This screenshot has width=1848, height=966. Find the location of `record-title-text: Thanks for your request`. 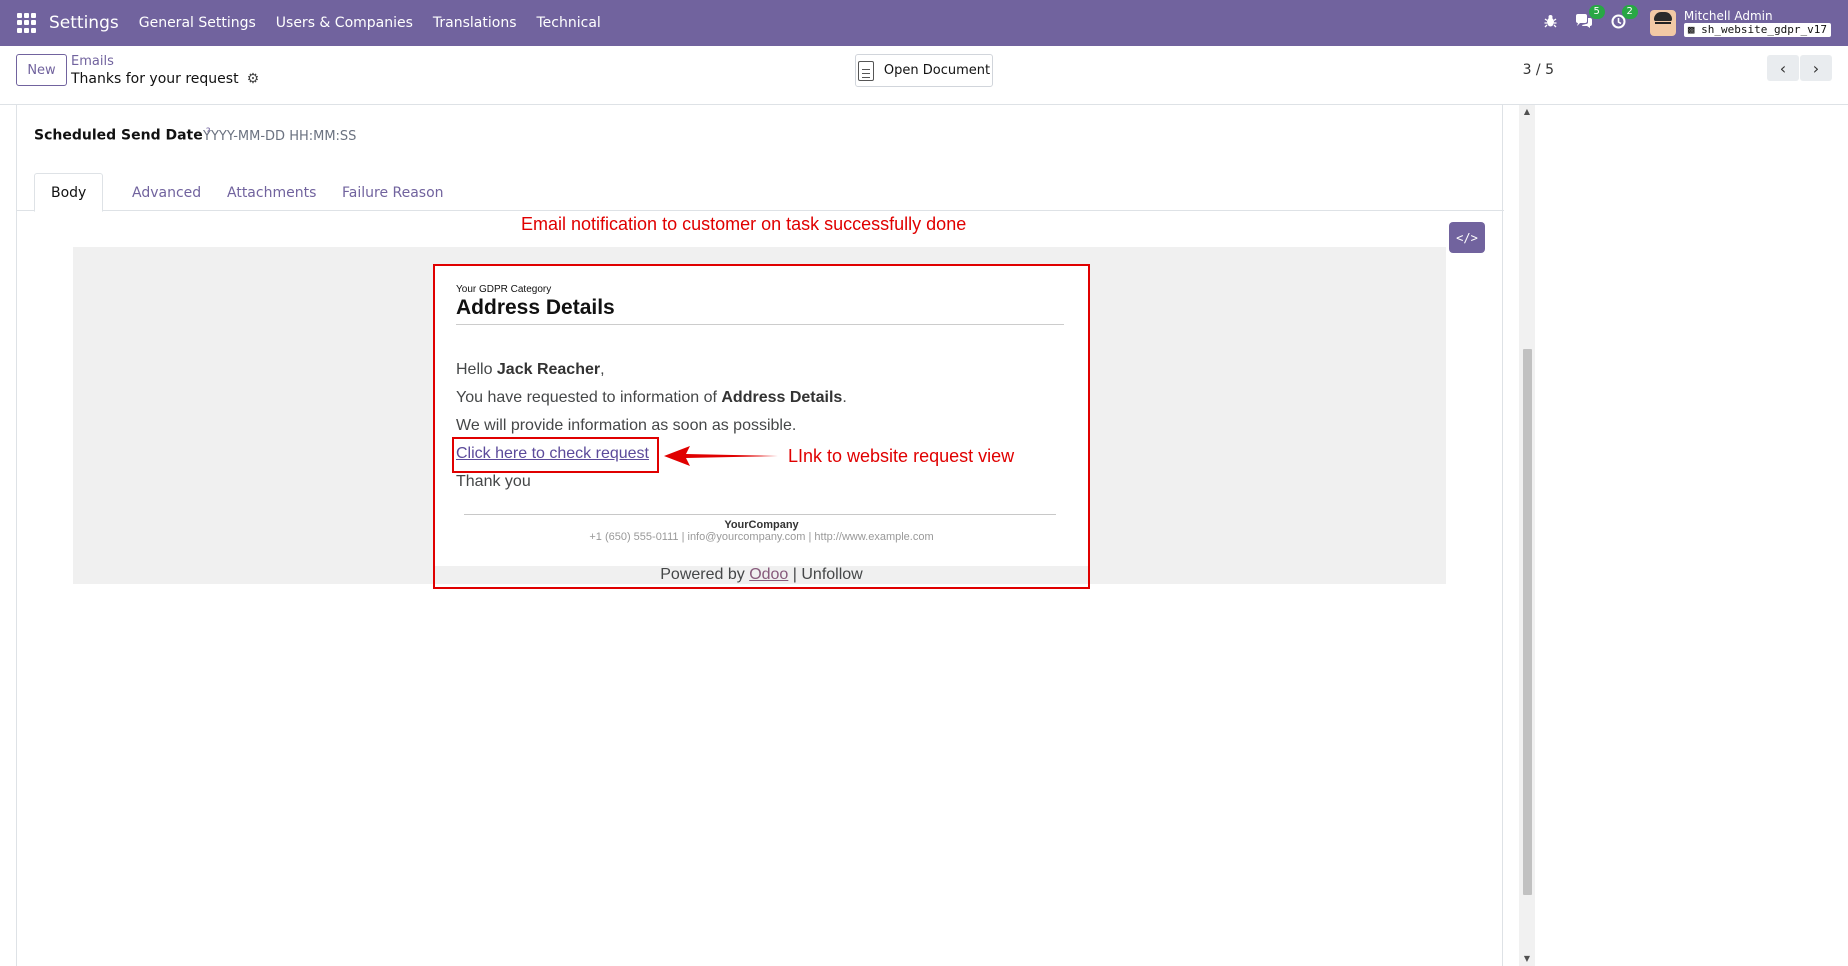

record-title-text: Thanks for your request is located at coordinates (155, 79).